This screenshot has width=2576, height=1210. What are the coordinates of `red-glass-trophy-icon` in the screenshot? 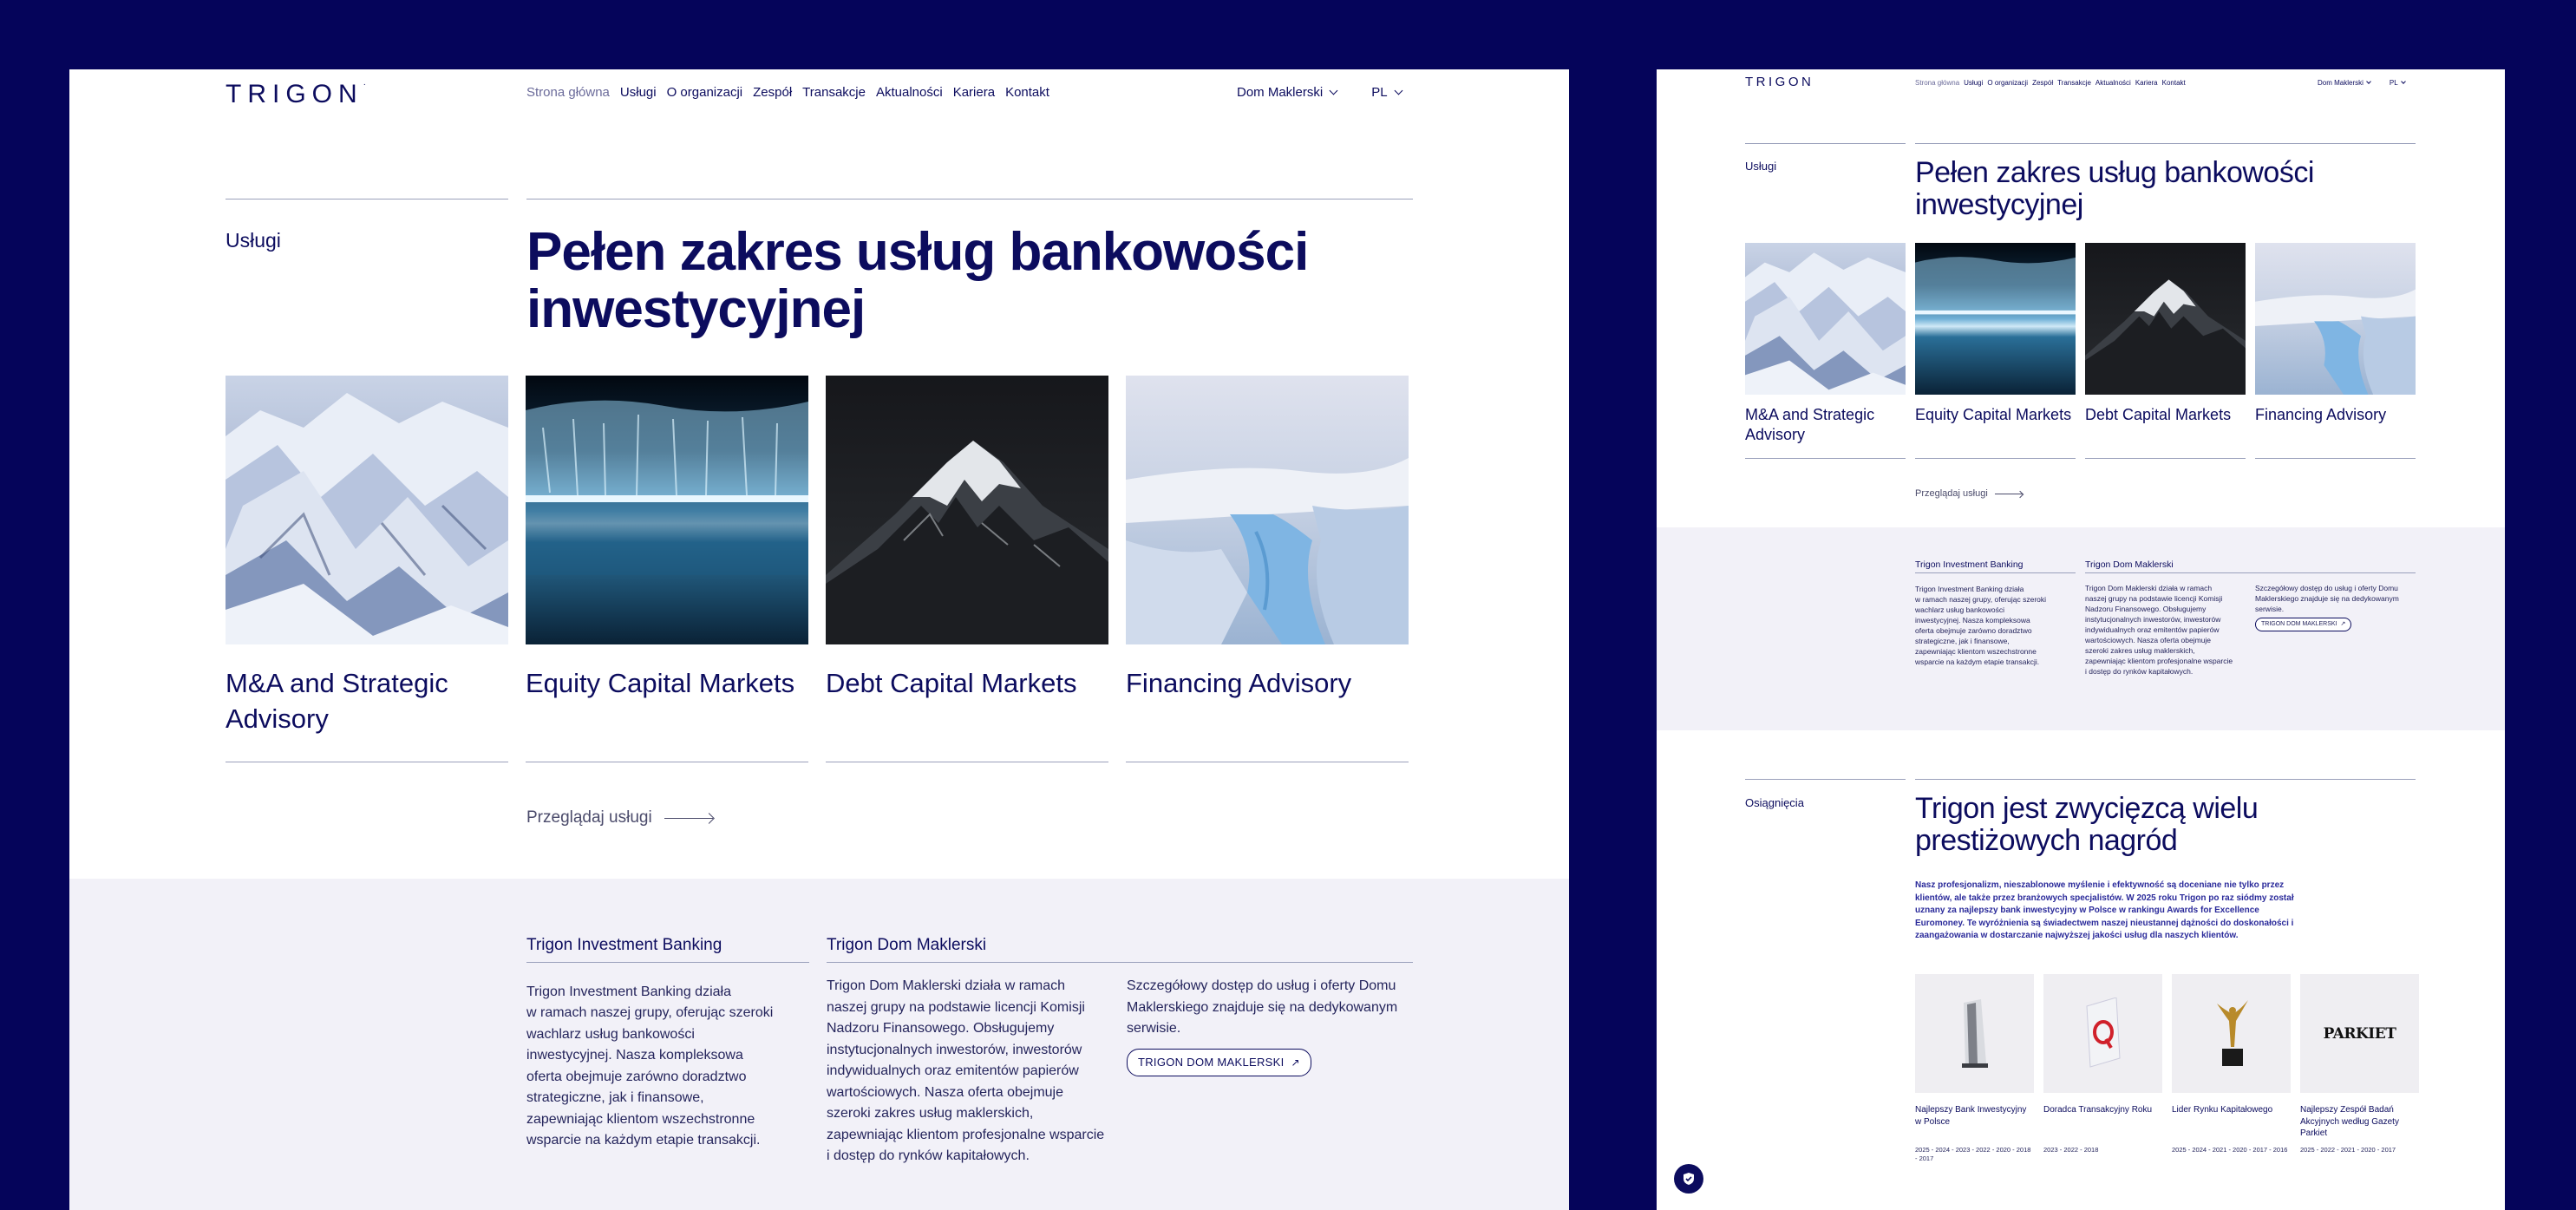 It's located at (2102, 1033).